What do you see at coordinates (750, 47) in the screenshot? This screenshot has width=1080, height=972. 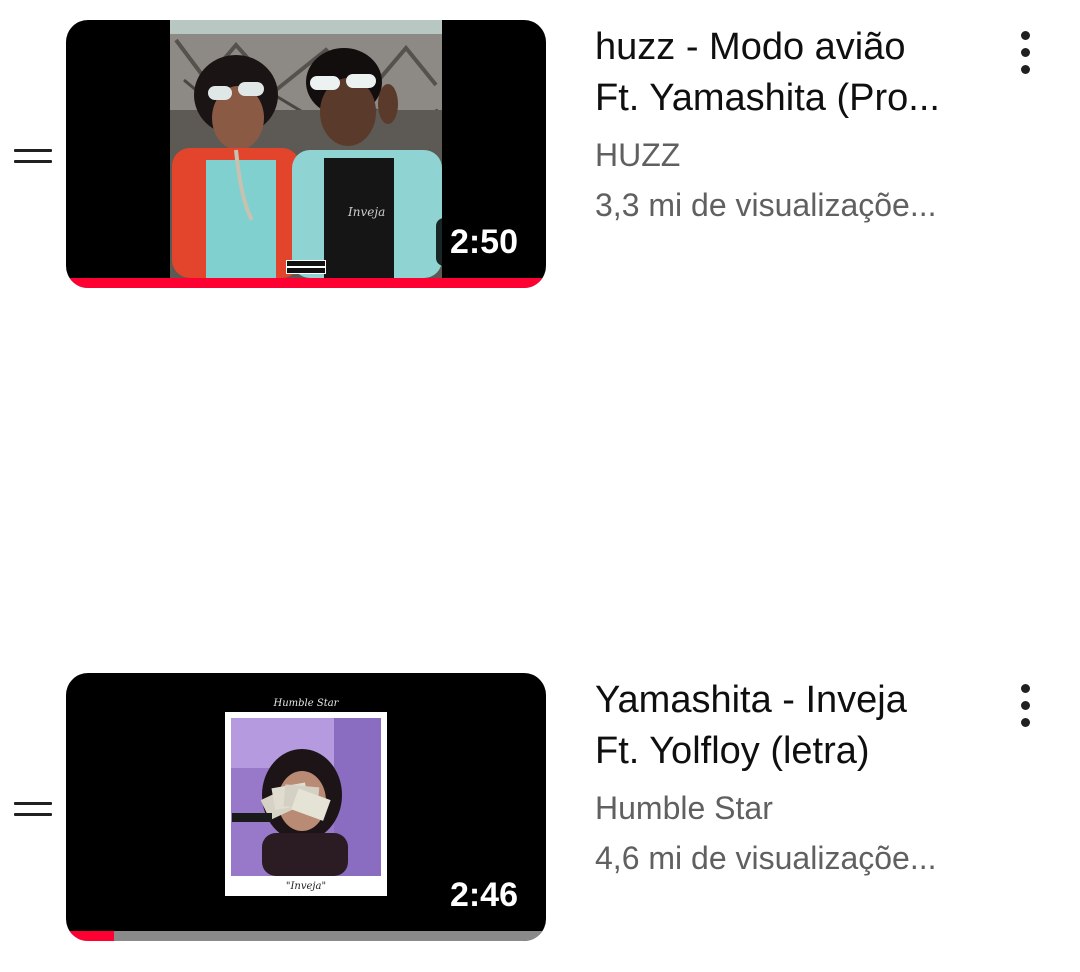 I see `video-title-line: huzz - Modo avião` at bounding box center [750, 47].